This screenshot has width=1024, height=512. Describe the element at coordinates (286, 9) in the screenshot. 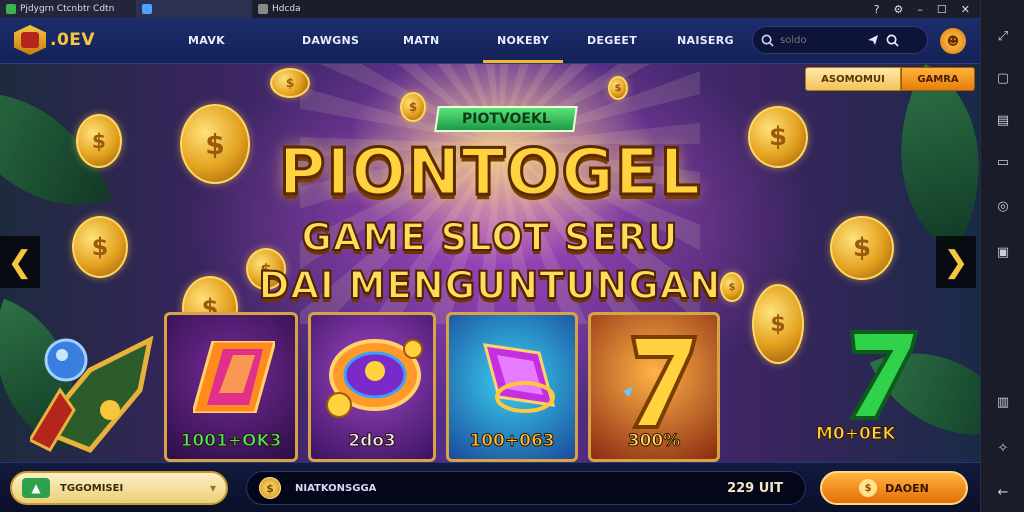

I see `tab-title: Hdcda` at that location.